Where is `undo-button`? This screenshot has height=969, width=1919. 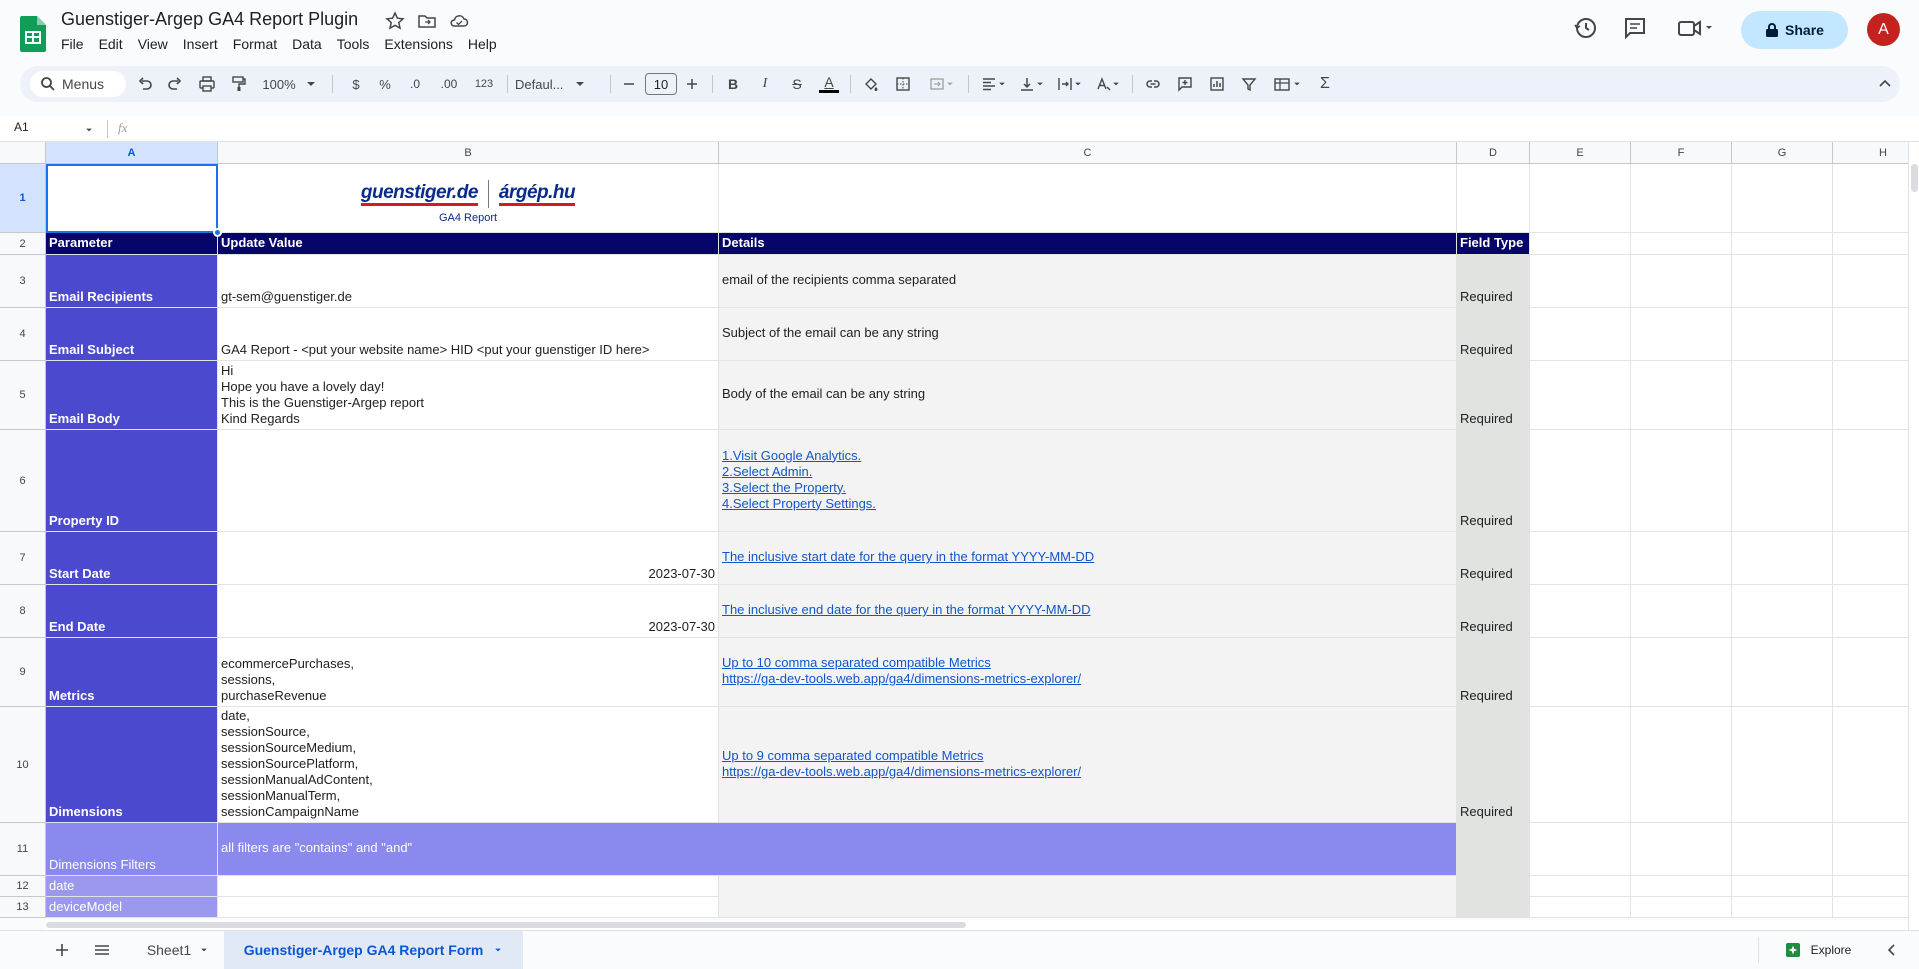
undo-button is located at coordinates (145, 84).